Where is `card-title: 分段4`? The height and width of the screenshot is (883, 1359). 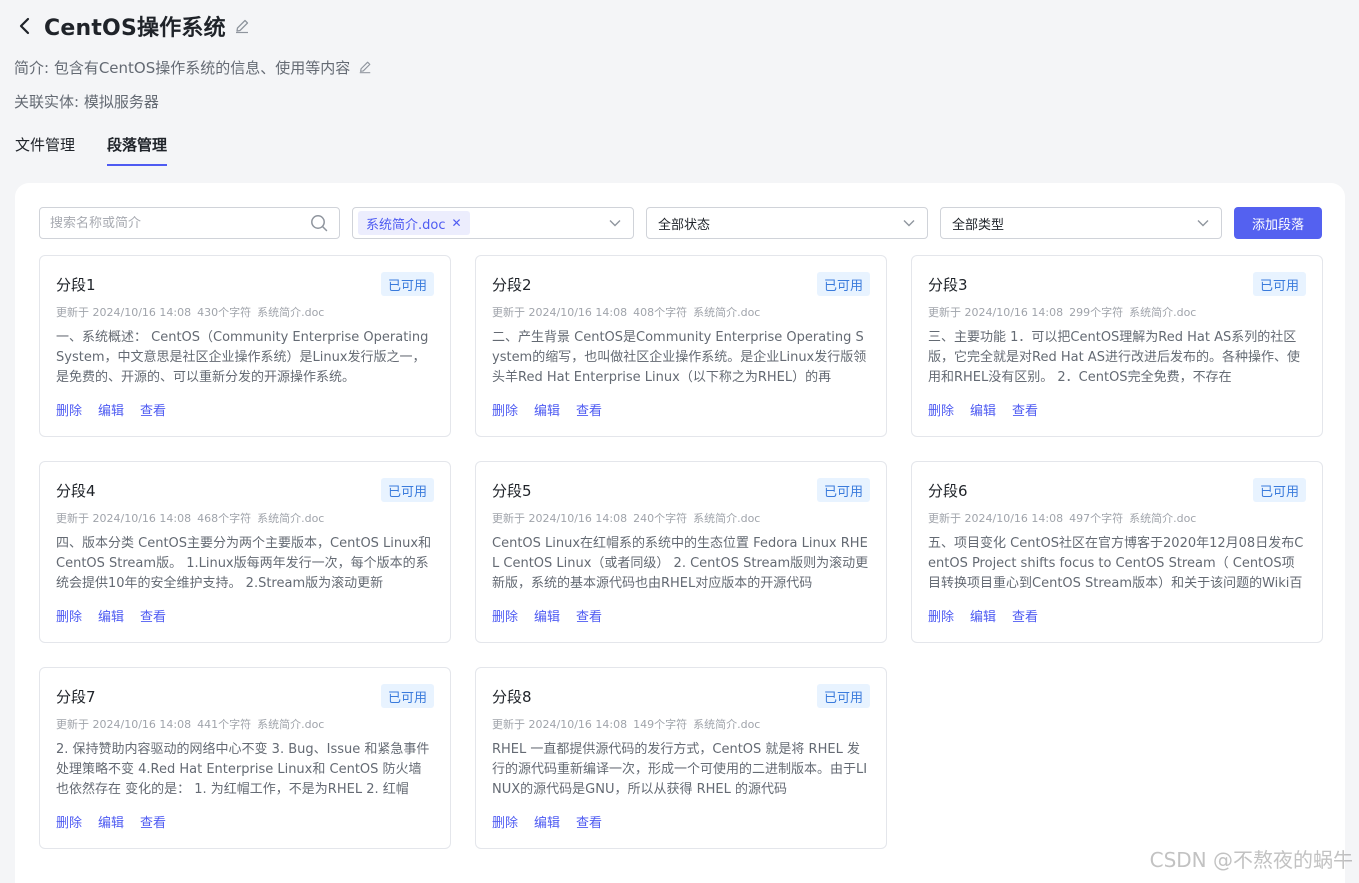 card-title: 分段4 is located at coordinates (76, 490).